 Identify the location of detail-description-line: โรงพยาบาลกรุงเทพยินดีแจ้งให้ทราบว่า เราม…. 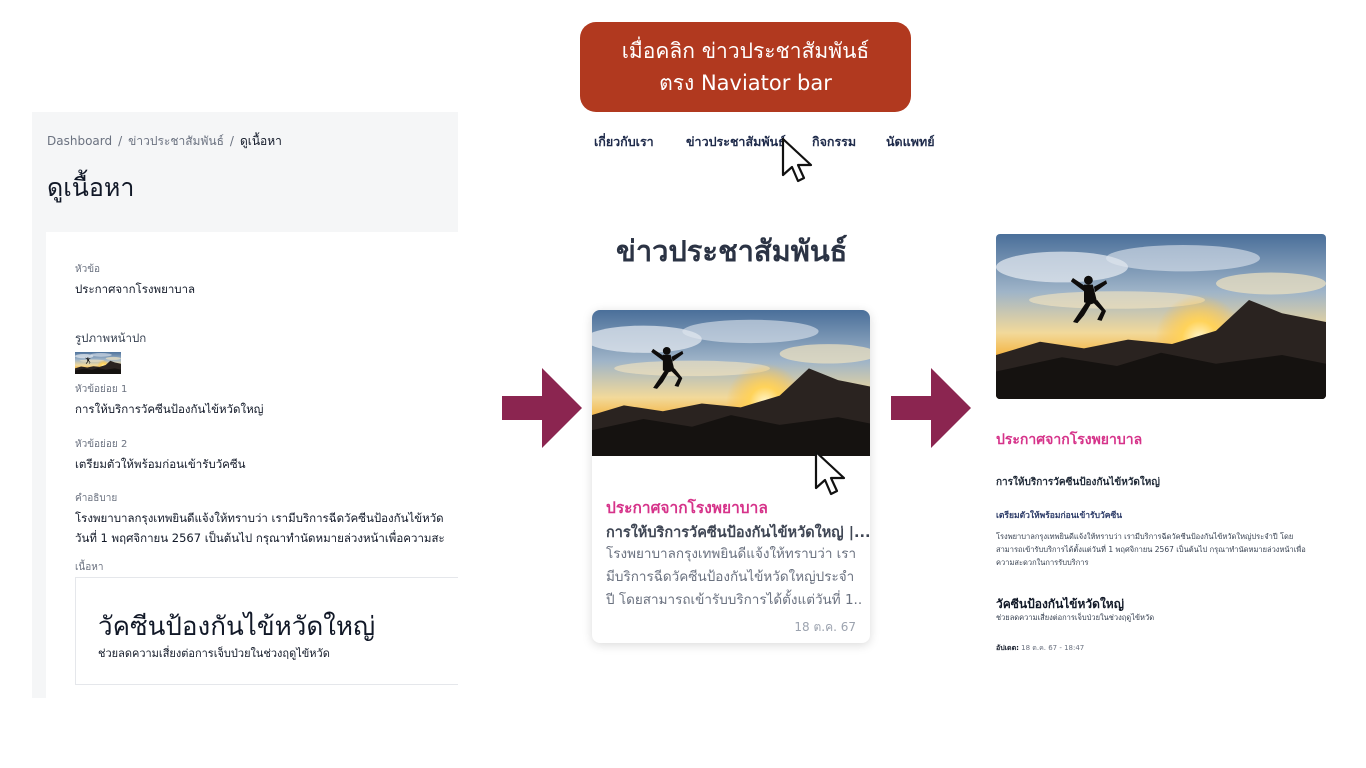
(1145, 536).